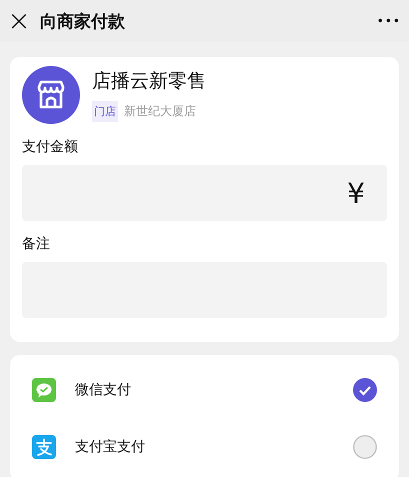 Image resolution: width=409 pixels, height=477 pixels. I want to click on close-button: ×, so click(19, 21).